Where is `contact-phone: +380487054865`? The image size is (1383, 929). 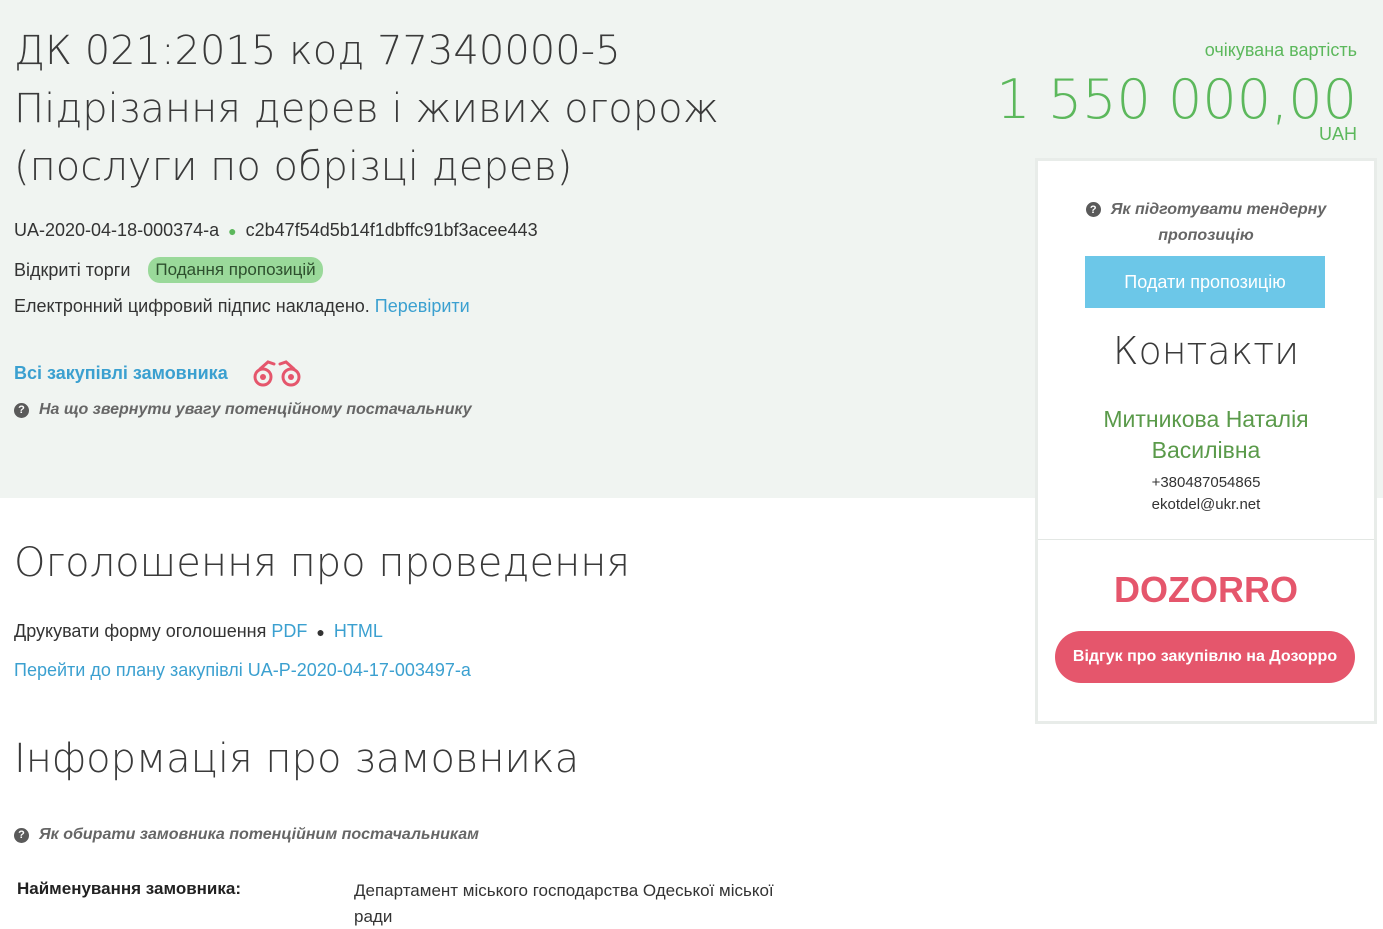
contact-phone: +380487054865 is located at coordinates (1206, 482).